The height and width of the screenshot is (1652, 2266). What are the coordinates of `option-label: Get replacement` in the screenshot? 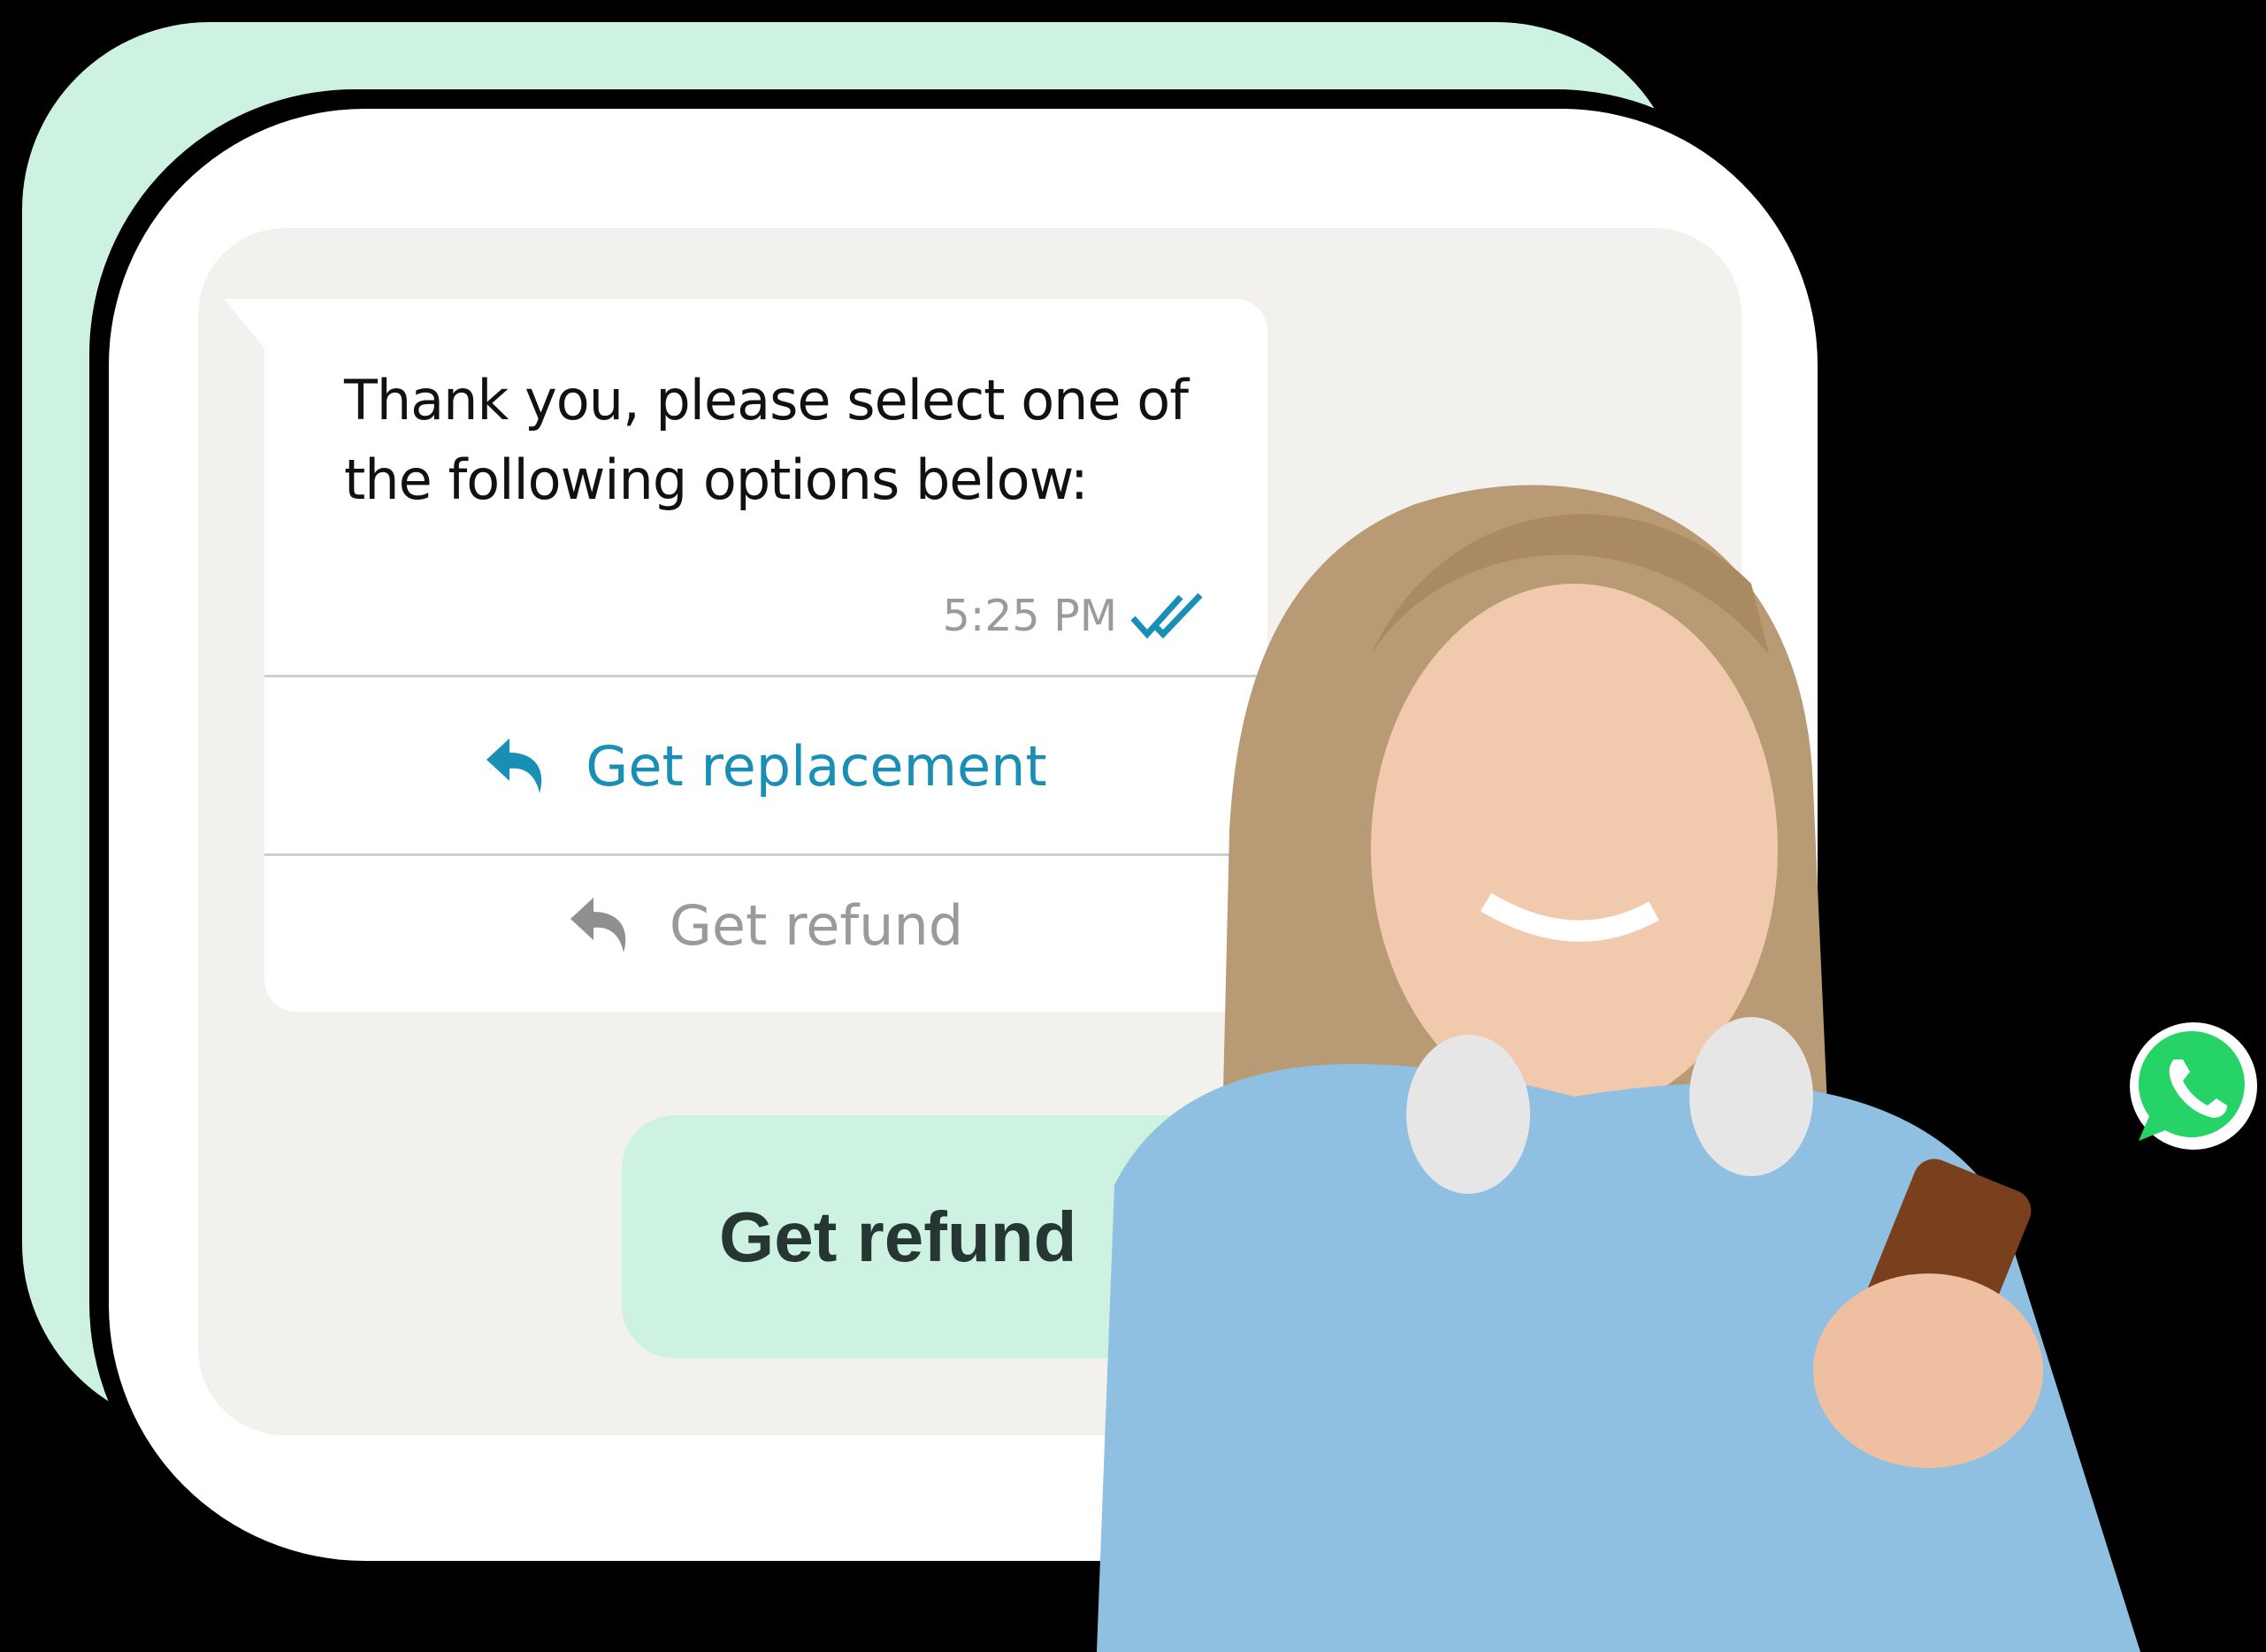 It's located at (816, 766).